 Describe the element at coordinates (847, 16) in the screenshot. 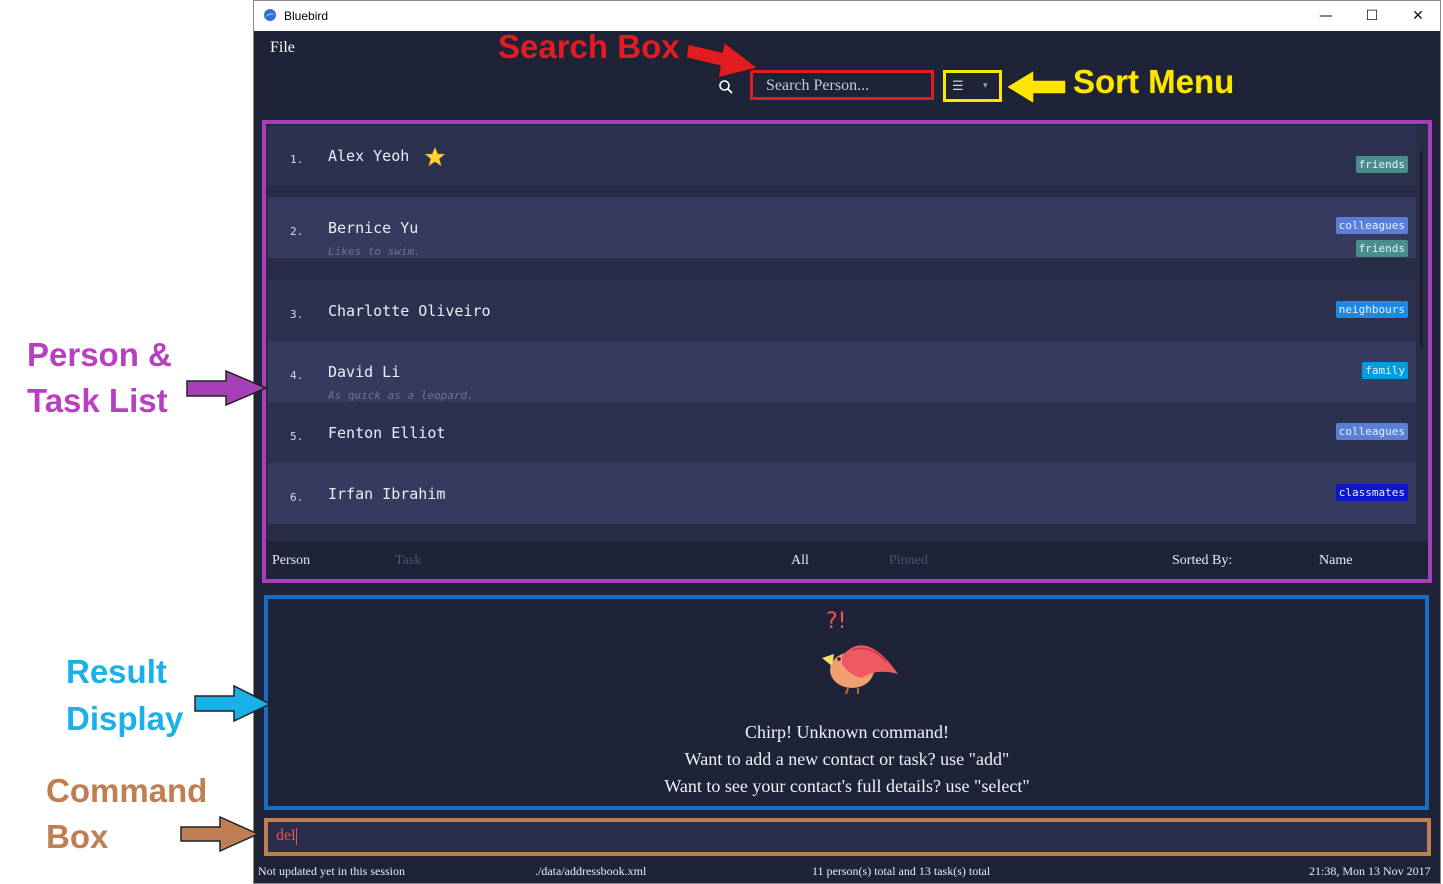

I see `title-bar: Bluebird — ☐ ✕` at that location.